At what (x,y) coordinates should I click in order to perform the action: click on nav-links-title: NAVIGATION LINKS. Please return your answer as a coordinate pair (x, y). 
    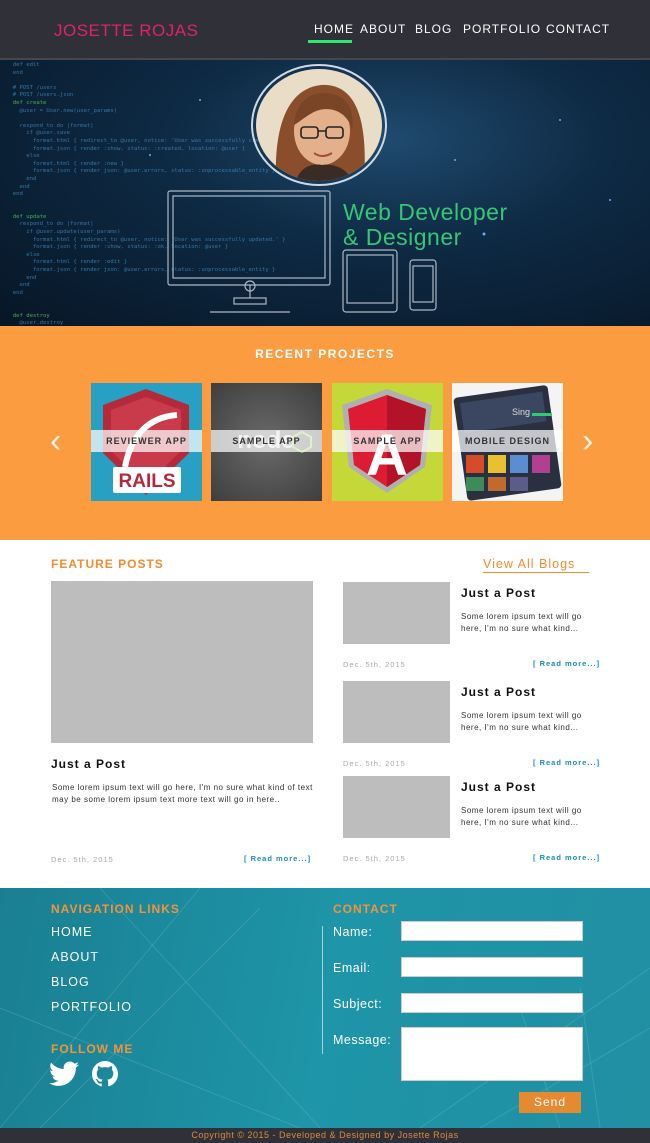
    Looking at the image, I should click on (115, 909).